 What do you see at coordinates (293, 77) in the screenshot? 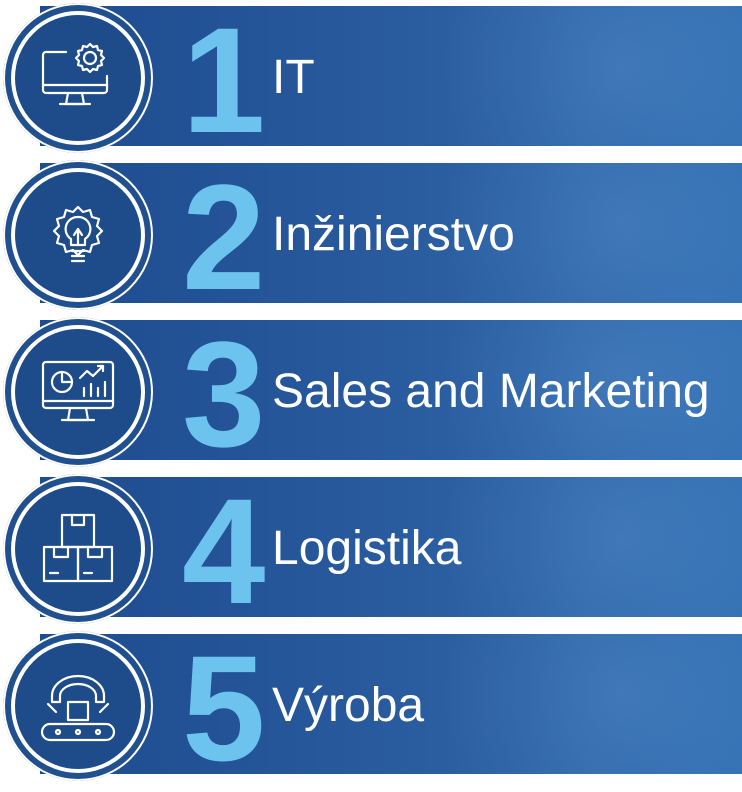
I see `item-label: IT` at bounding box center [293, 77].